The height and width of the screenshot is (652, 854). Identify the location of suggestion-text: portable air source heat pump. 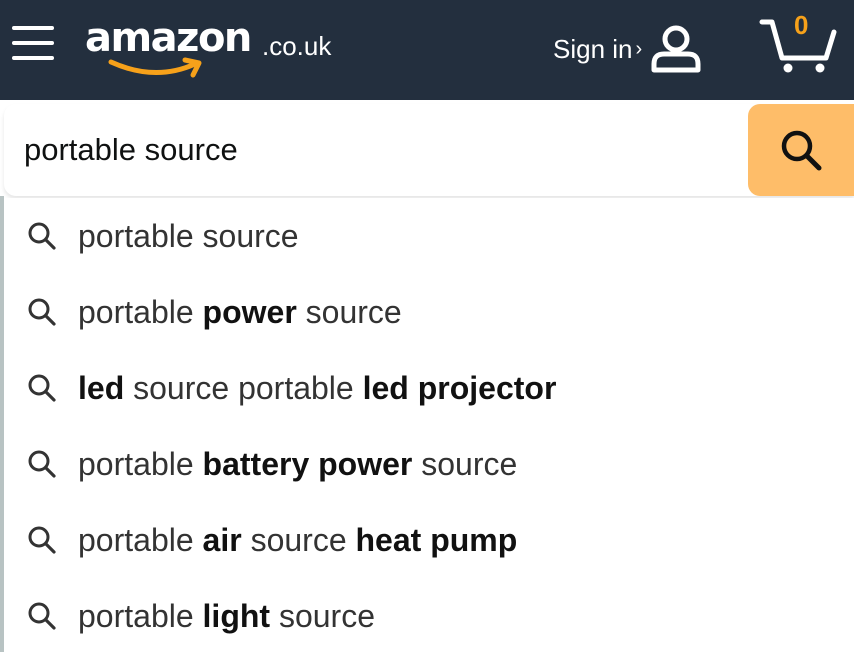
(297, 540).